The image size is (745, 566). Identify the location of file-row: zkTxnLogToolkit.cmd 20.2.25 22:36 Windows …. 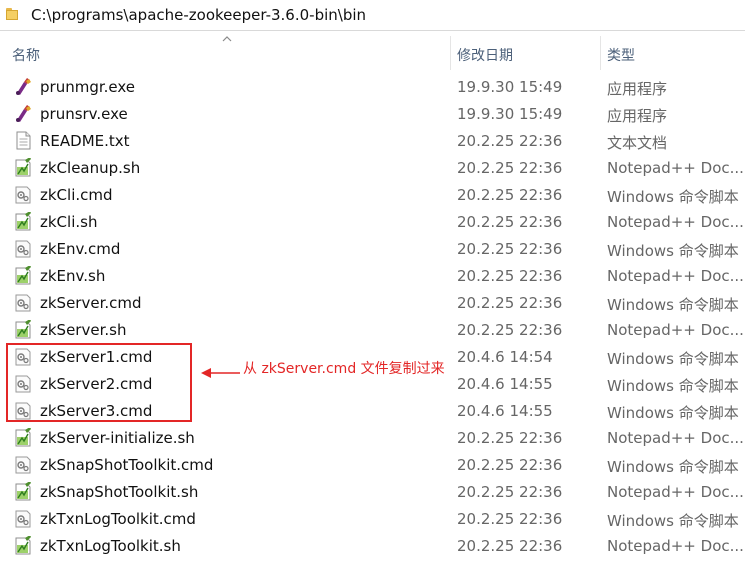
(372, 518).